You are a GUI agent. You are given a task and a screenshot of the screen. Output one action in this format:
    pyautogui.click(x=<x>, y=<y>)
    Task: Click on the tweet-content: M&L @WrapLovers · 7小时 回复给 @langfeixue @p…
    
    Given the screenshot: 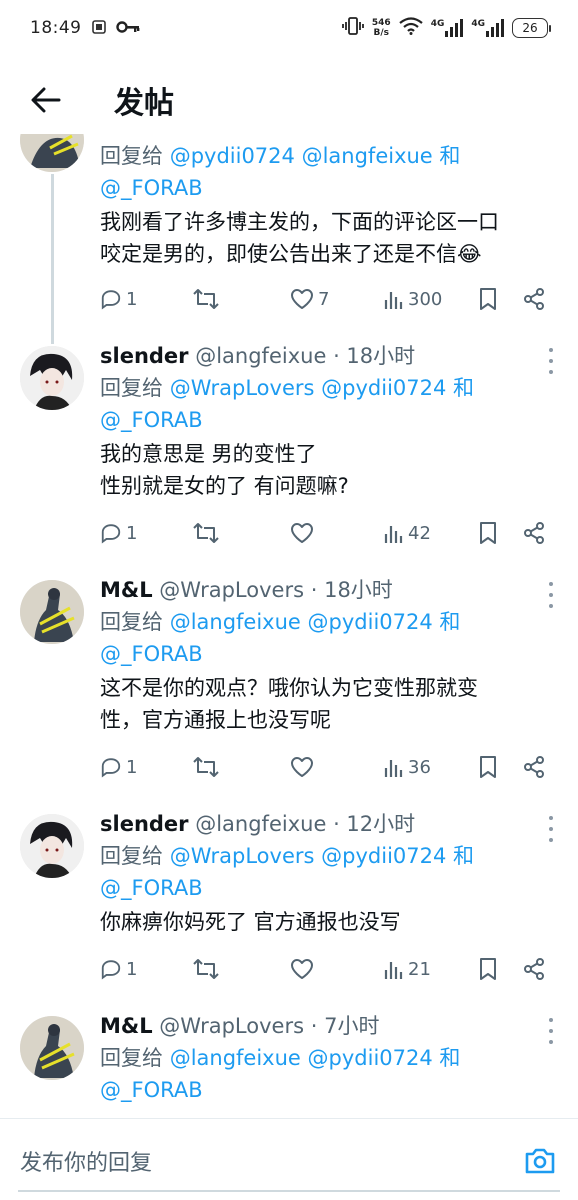 What is the action you would take?
    pyautogui.click(x=330, y=1058)
    